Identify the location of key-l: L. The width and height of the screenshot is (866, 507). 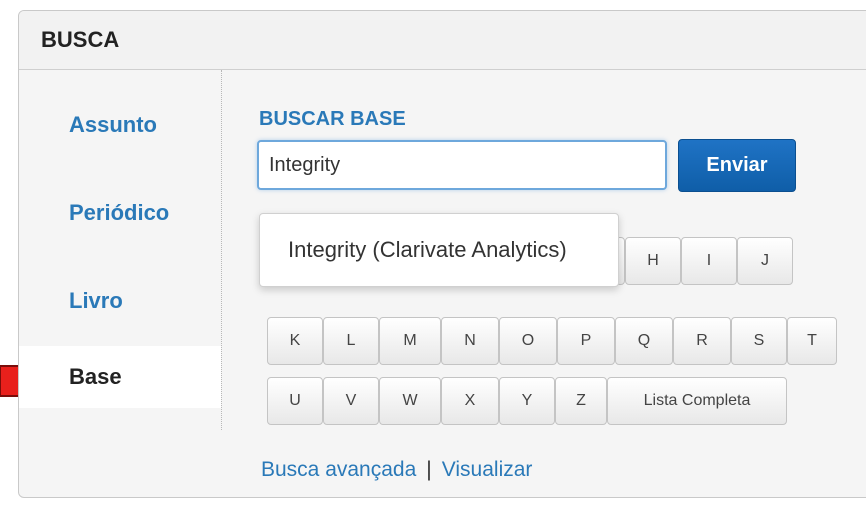
(351, 341).